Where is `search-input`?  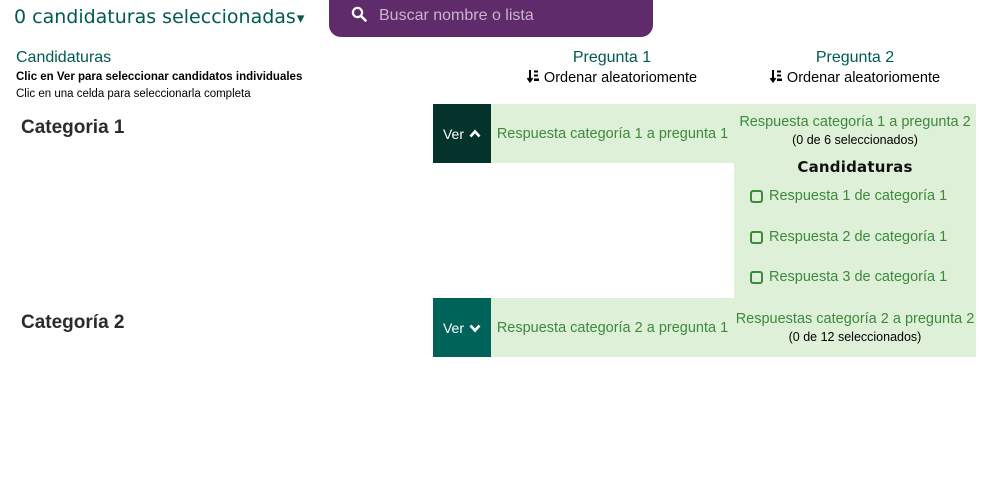
search-input is located at coordinates (509, 16).